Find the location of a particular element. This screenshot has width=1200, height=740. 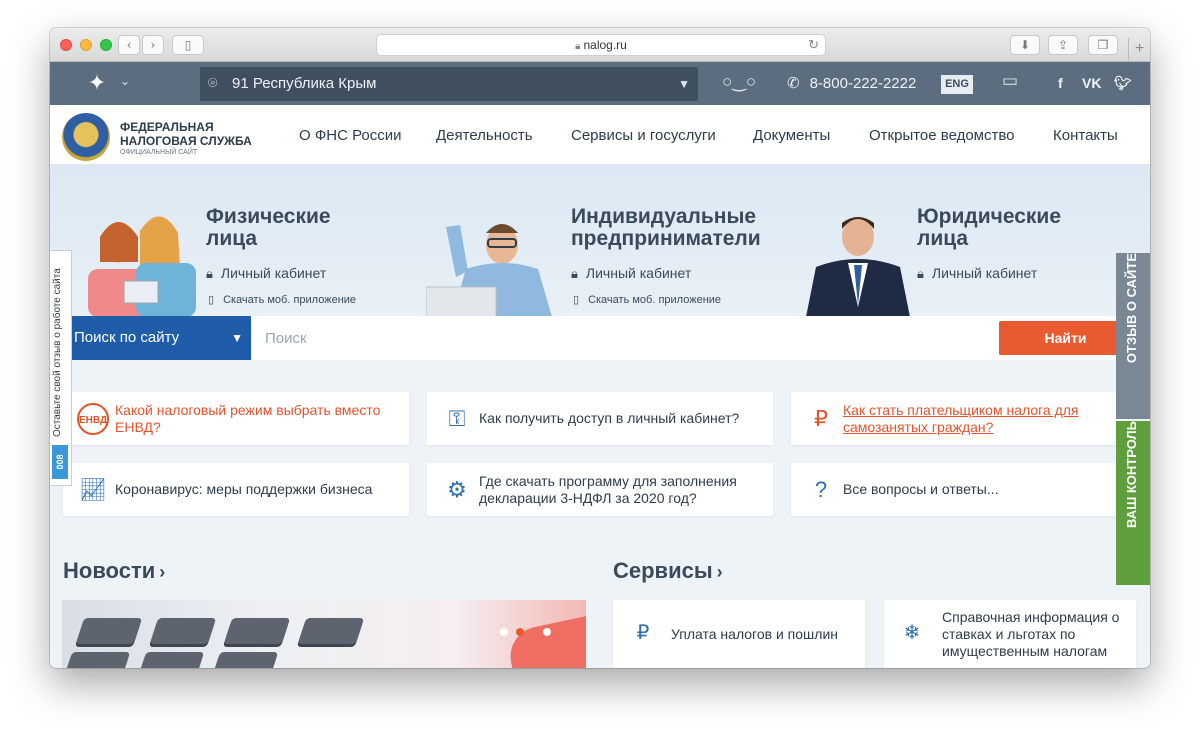

category-legal-entities-title: Юридические лица is located at coordinates (989, 228).